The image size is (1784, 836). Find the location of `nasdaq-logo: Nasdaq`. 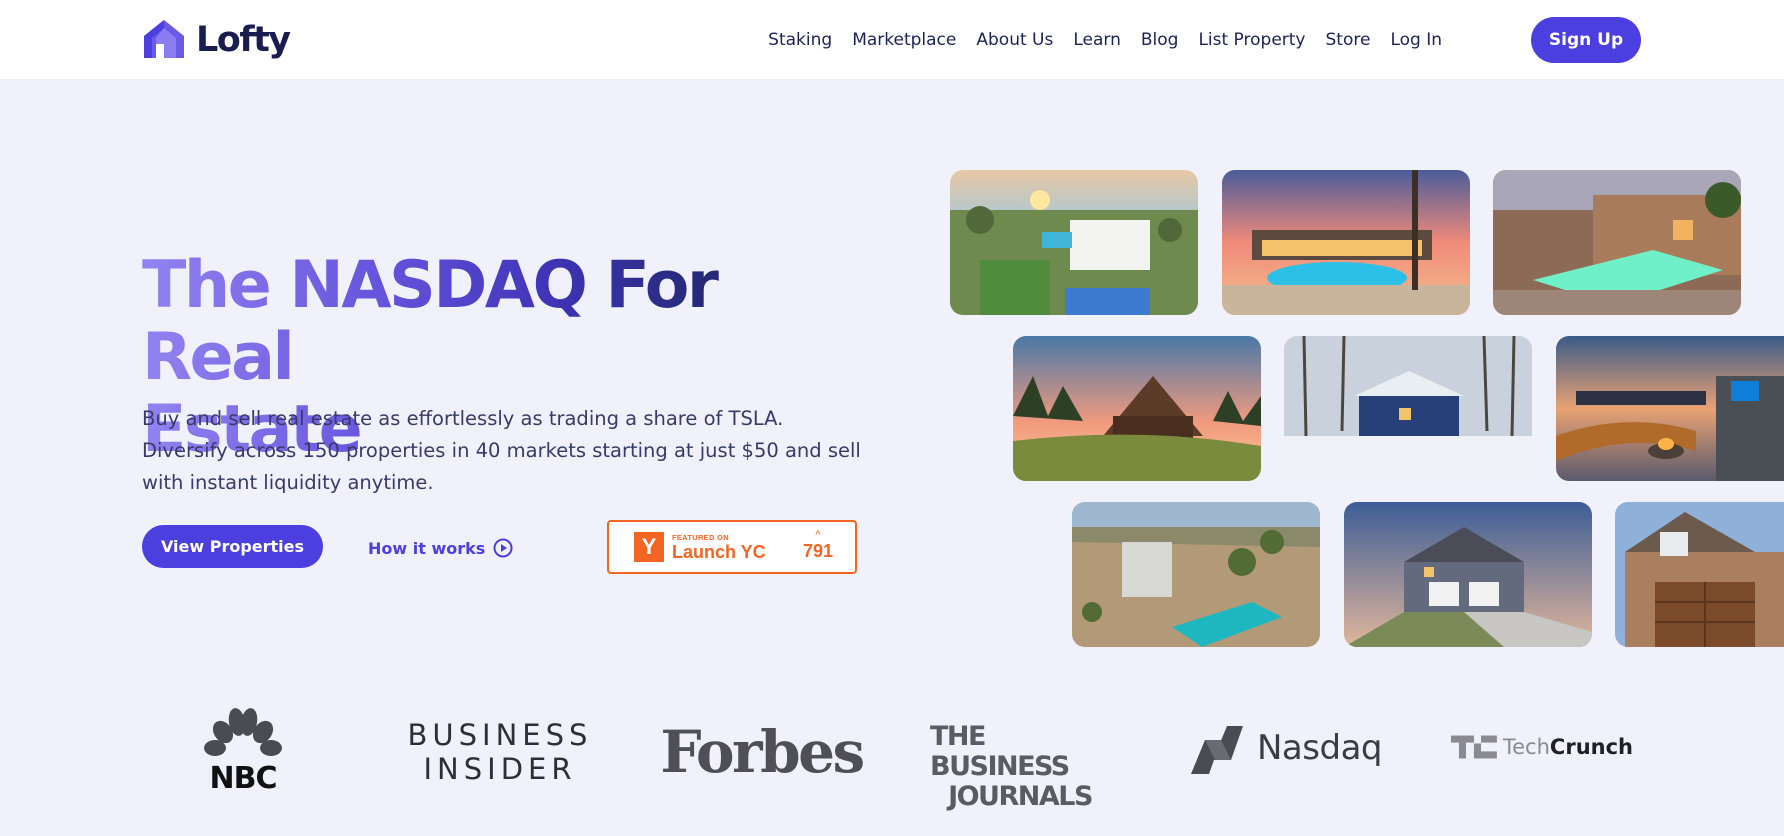

nasdaq-logo: Nasdaq is located at coordinates (1284, 748).